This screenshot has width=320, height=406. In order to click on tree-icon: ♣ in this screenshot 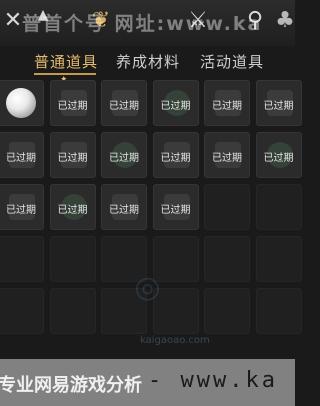, I will do `click(285, 21)`.